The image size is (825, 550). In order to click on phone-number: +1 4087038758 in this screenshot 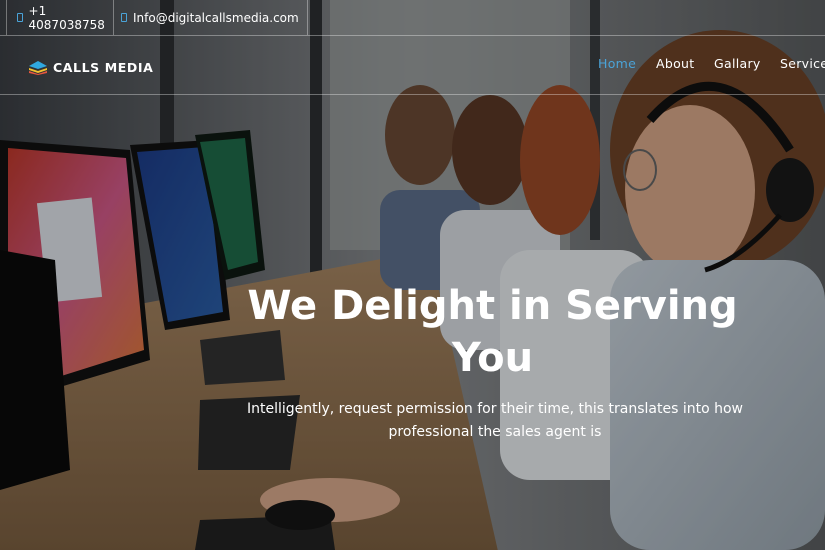, I will do `click(72, 18)`.